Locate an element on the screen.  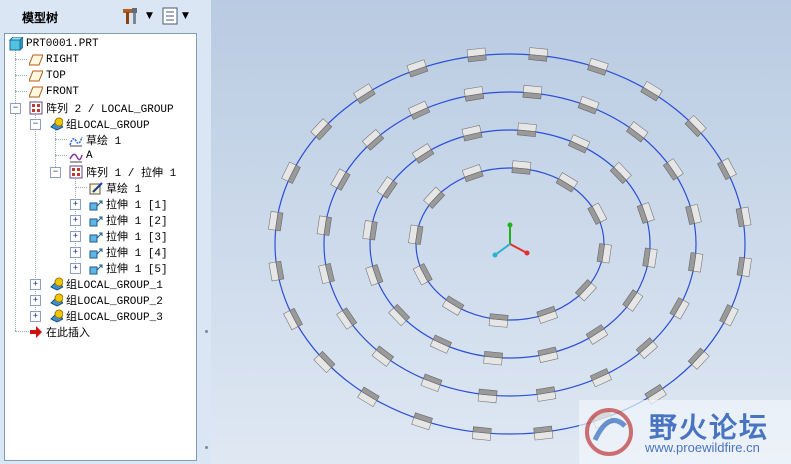
tree-item-label: 组LOCAL_GROUP_3 is located at coordinates (114, 318).